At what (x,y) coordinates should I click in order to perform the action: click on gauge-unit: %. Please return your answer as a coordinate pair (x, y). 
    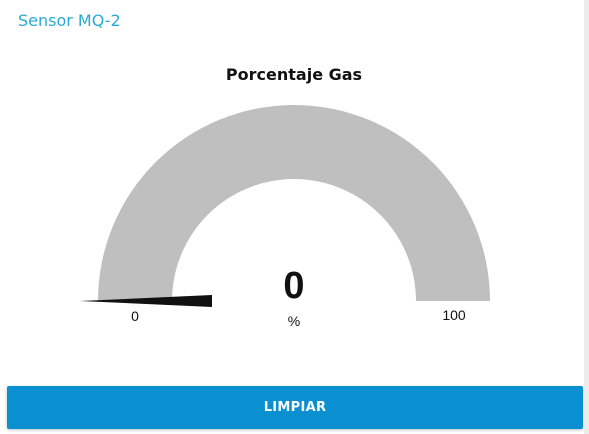
    Looking at the image, I should click on (294, 321).